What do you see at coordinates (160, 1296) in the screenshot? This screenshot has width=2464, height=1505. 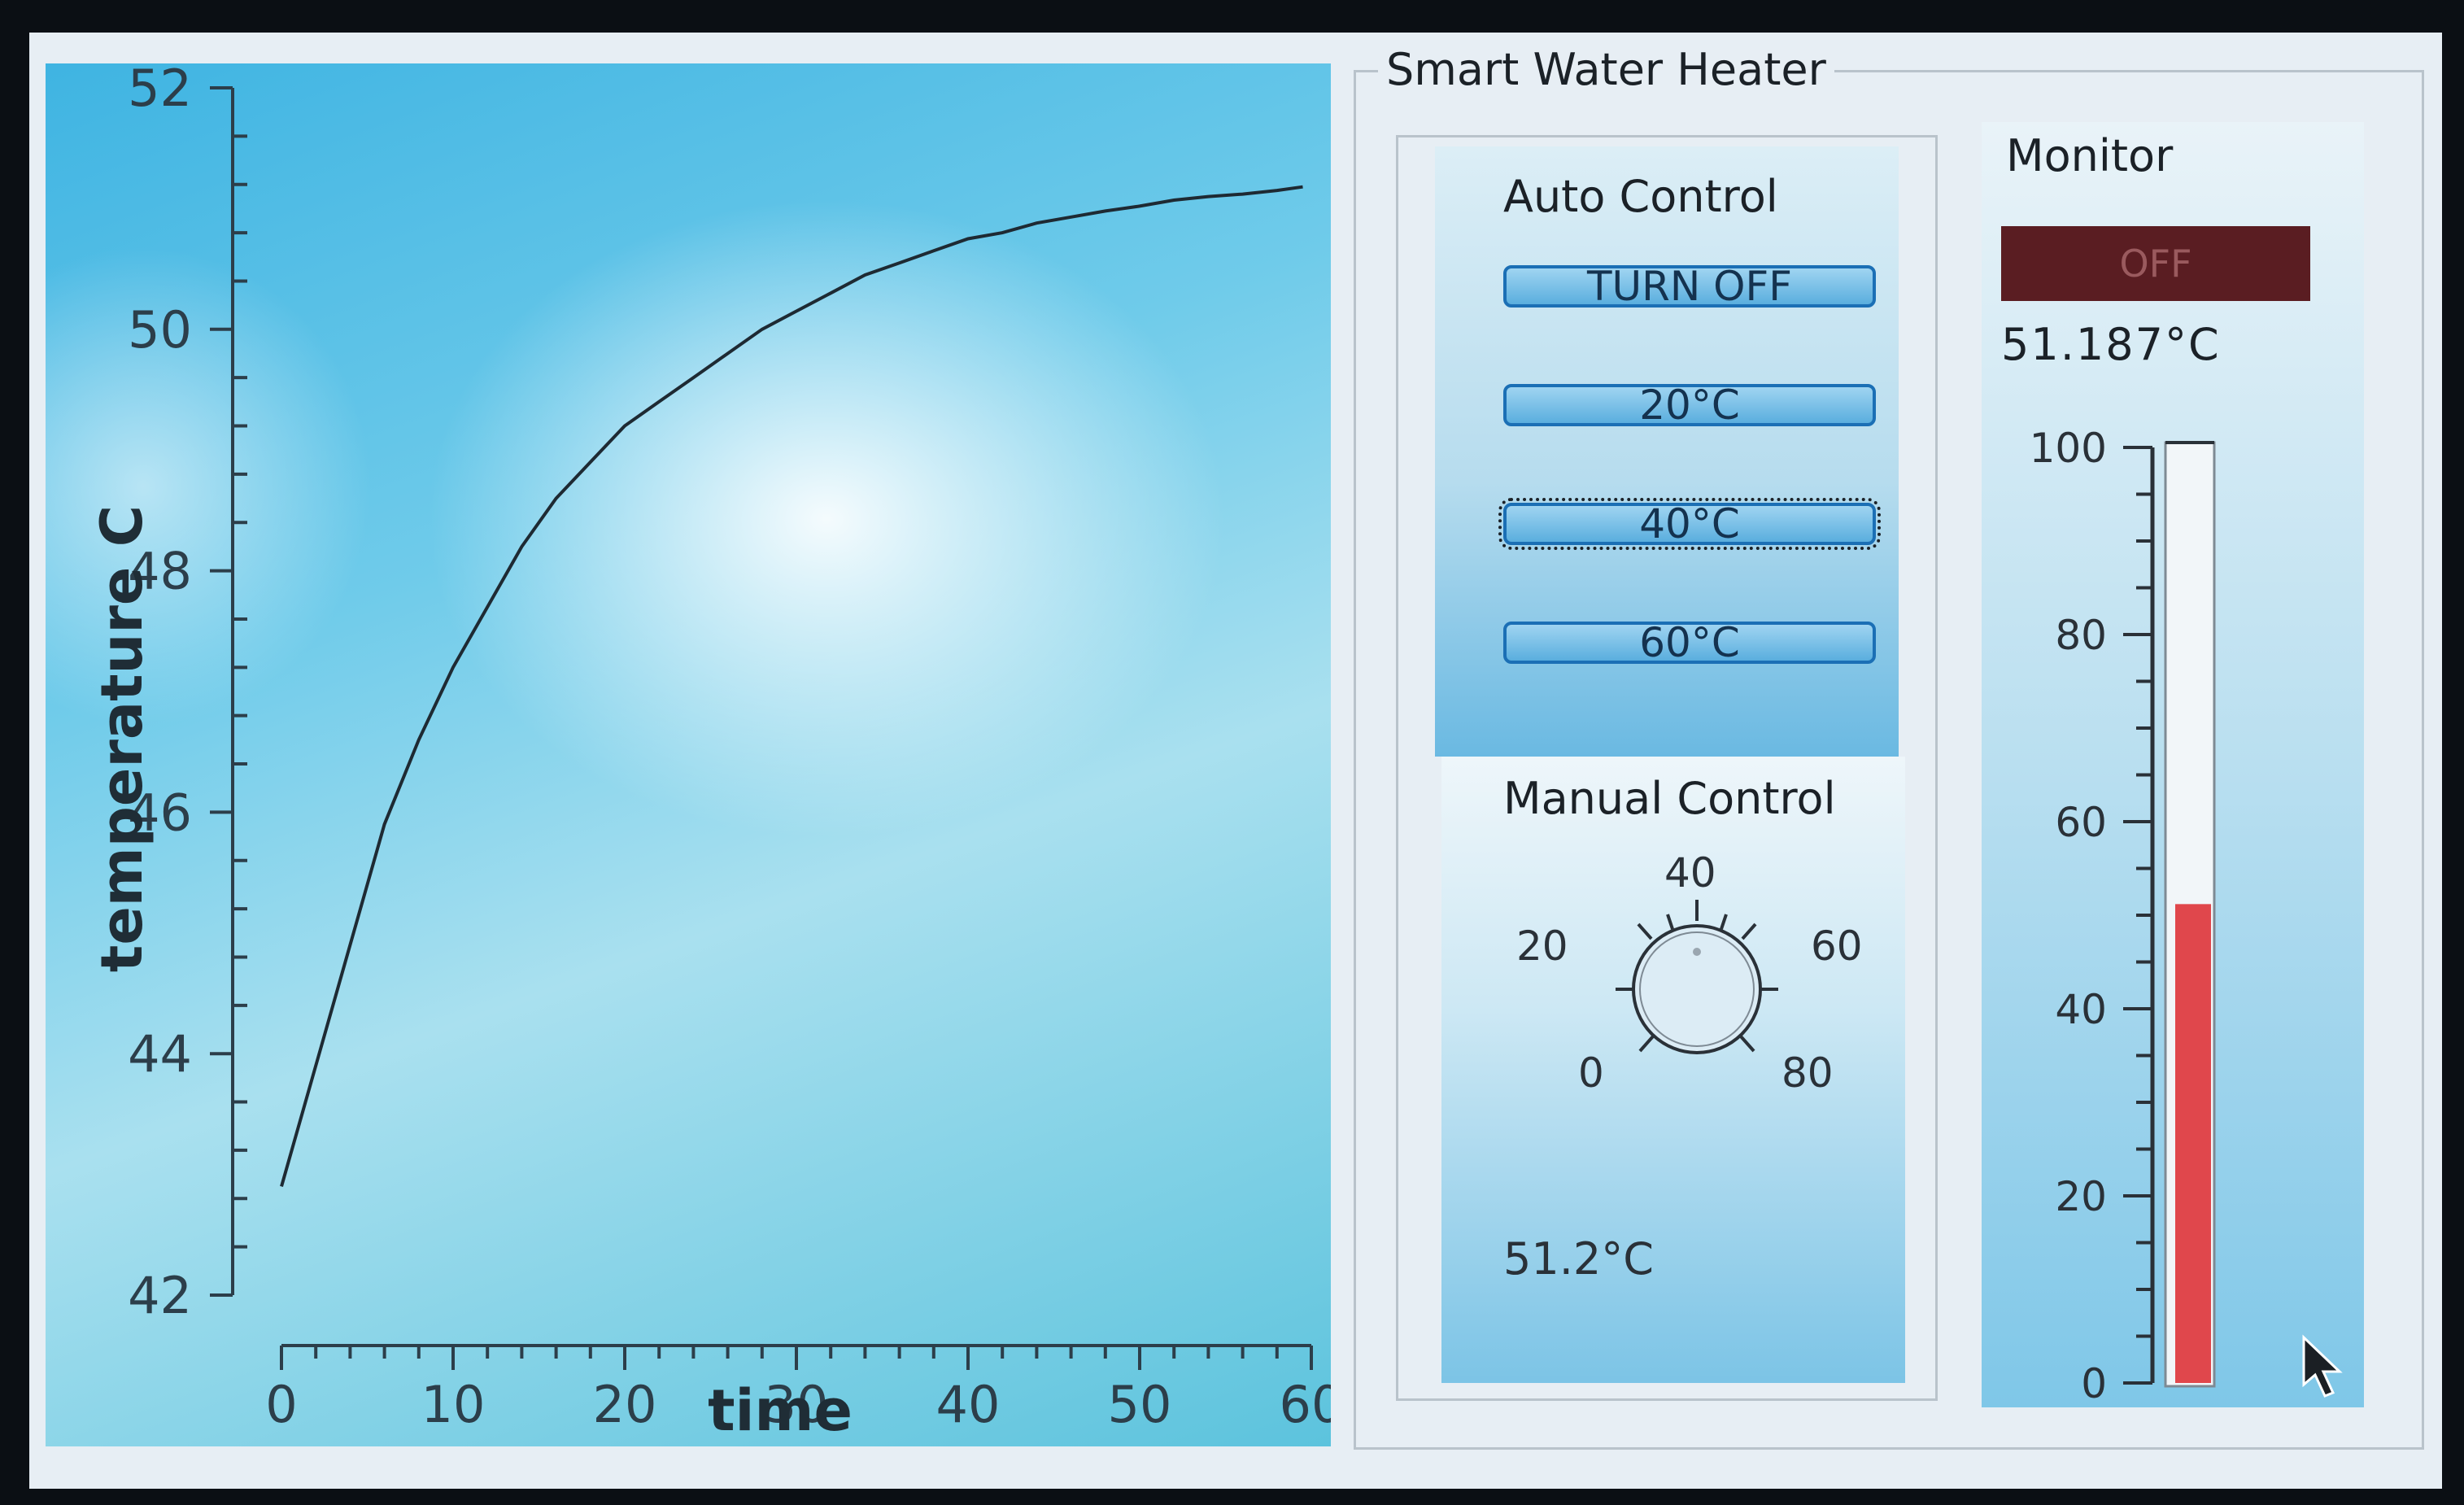 I see `y-tick-label: 42` at bounding box center [160, 1296].